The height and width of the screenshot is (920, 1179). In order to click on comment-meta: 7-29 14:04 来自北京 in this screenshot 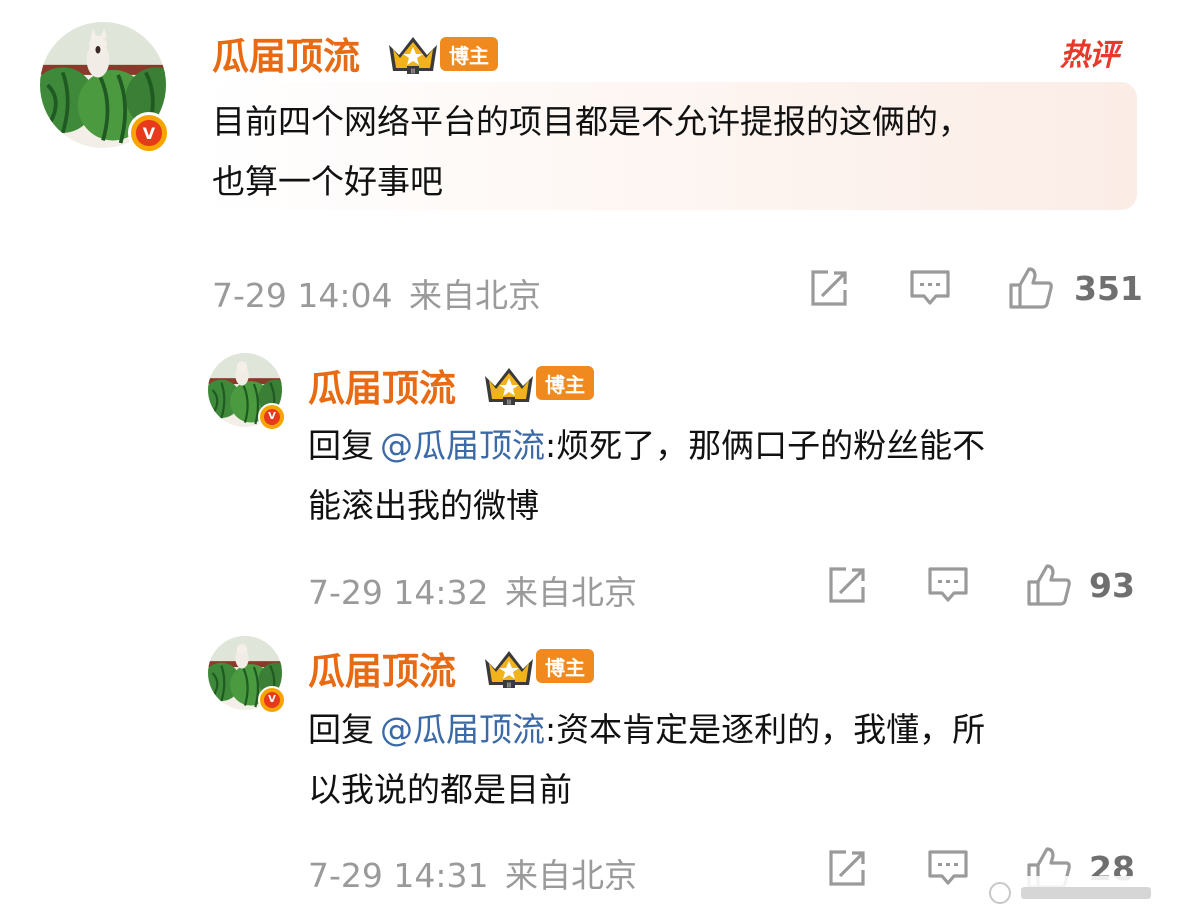, I will do `click(376, 293)`.